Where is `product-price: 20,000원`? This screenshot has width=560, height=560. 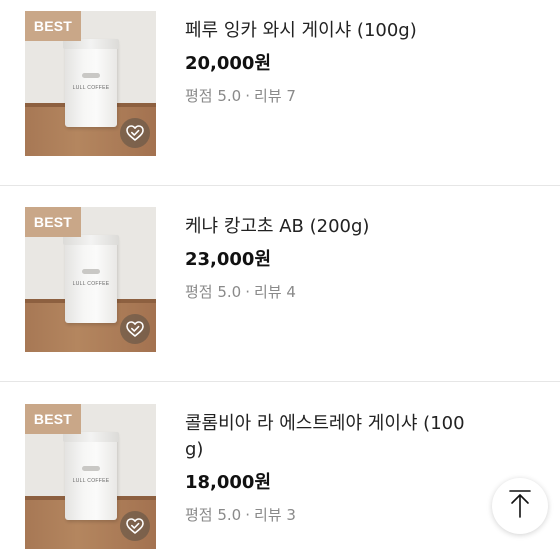
product-price: 20,000원 is located at coordinates (228, 63).